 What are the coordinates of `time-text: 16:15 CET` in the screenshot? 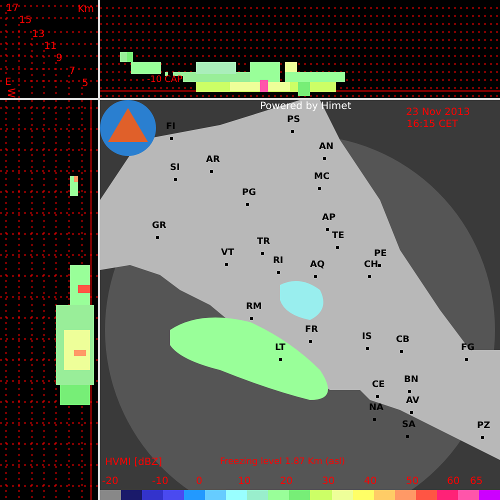 It's located at (432, 125).